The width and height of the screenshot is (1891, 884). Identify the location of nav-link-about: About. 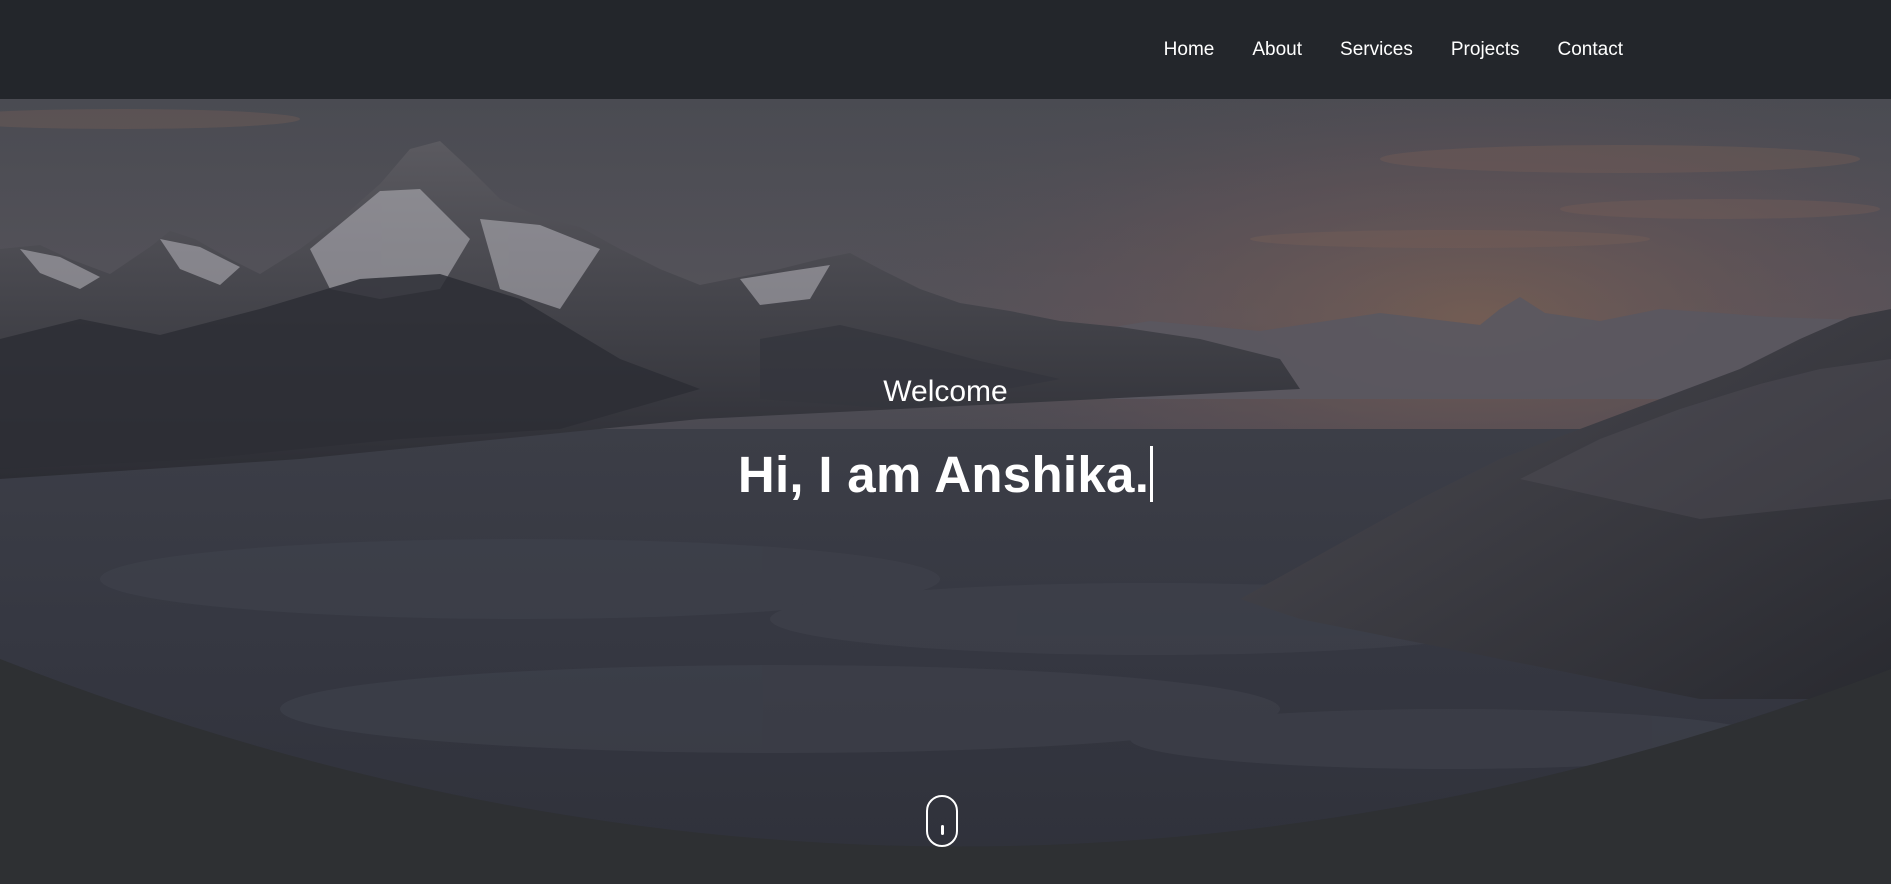
(1277, 49).